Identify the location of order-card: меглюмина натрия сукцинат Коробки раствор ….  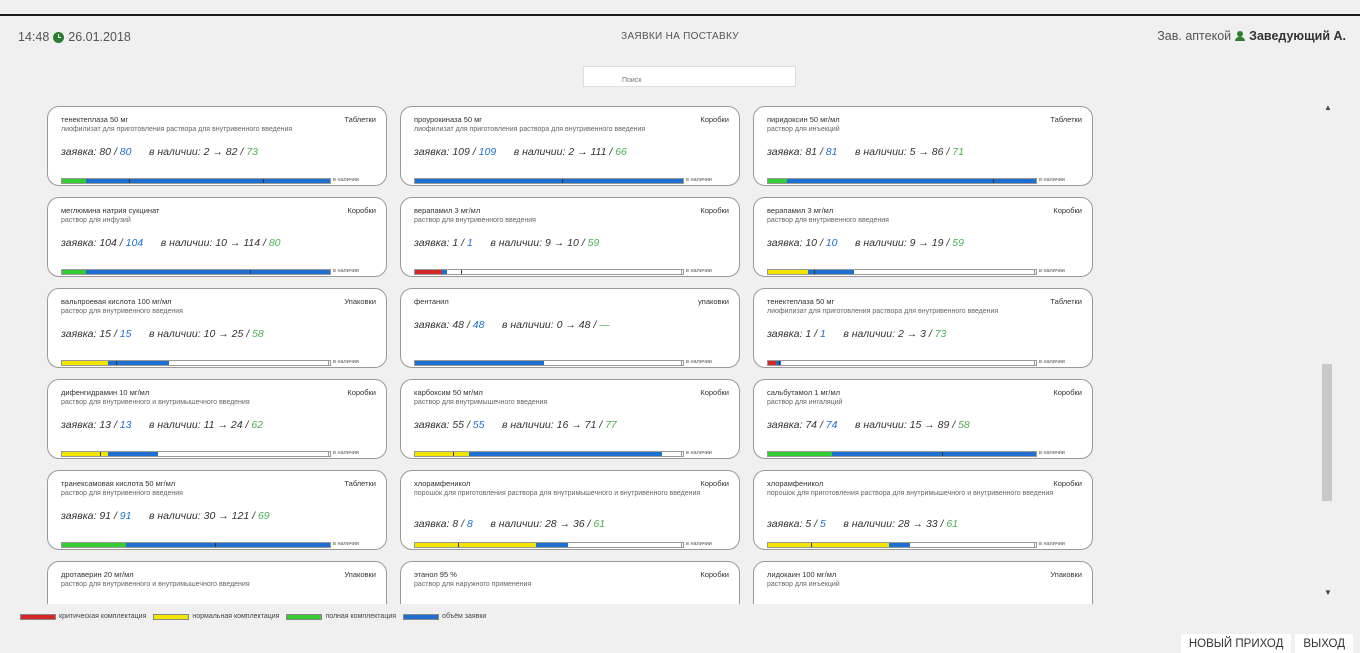
(217, 237).